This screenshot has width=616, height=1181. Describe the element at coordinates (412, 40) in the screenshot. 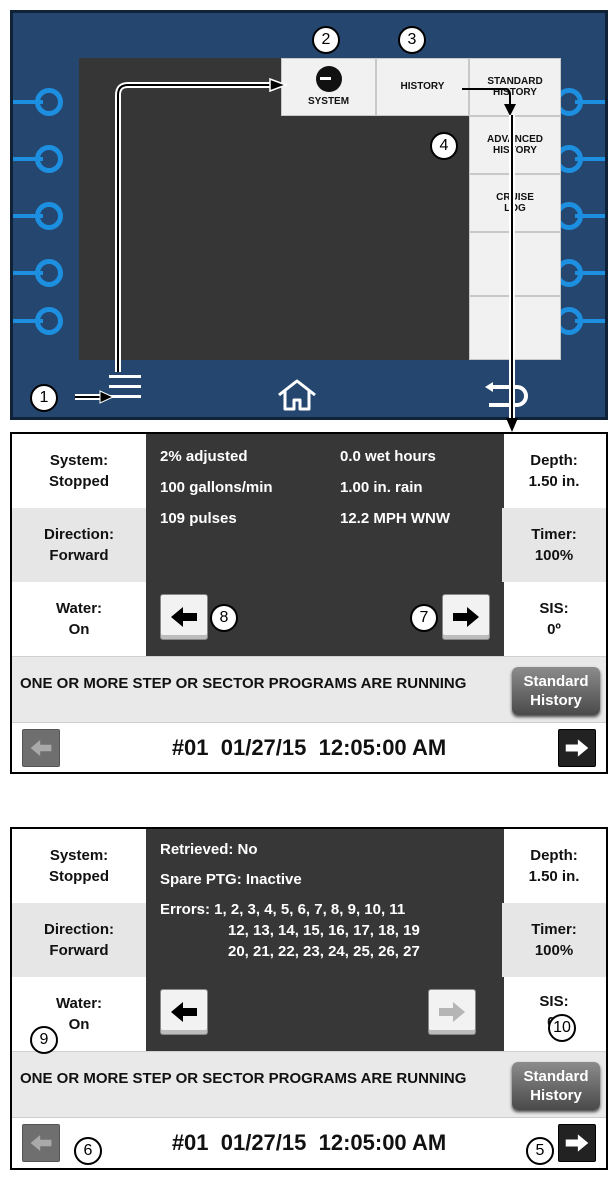

I see `callout-3: 3` at that location.